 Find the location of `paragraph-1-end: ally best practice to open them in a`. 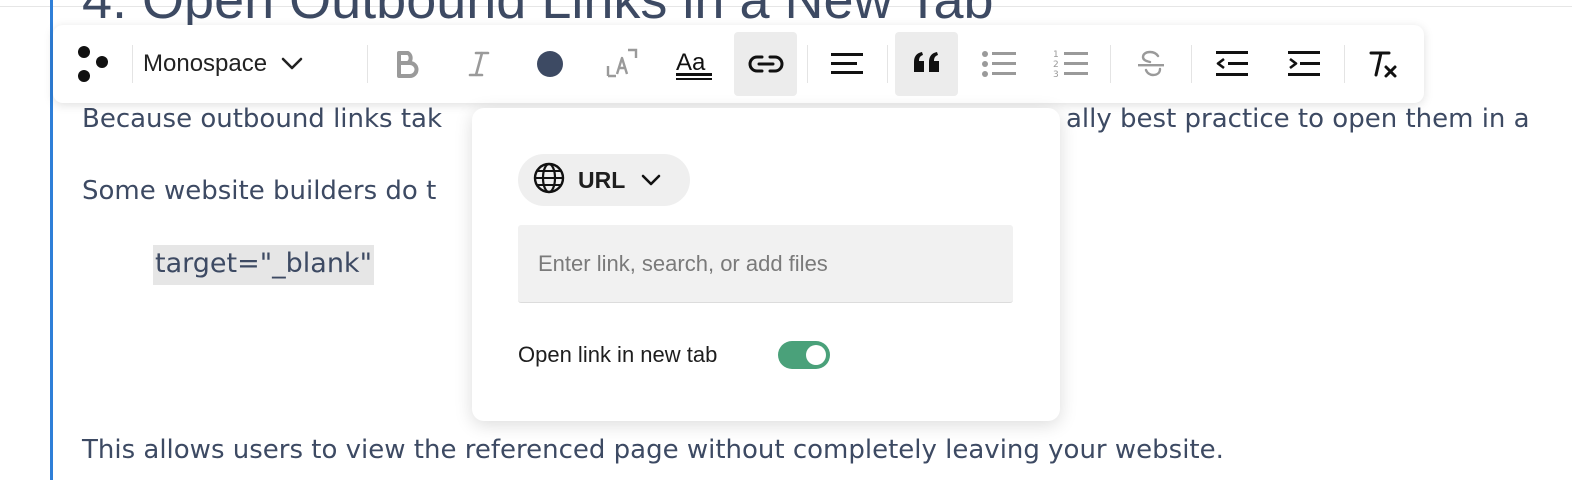

paragraph-1-end: ally best practice to open them in a is located at coordinates (1298, 119).